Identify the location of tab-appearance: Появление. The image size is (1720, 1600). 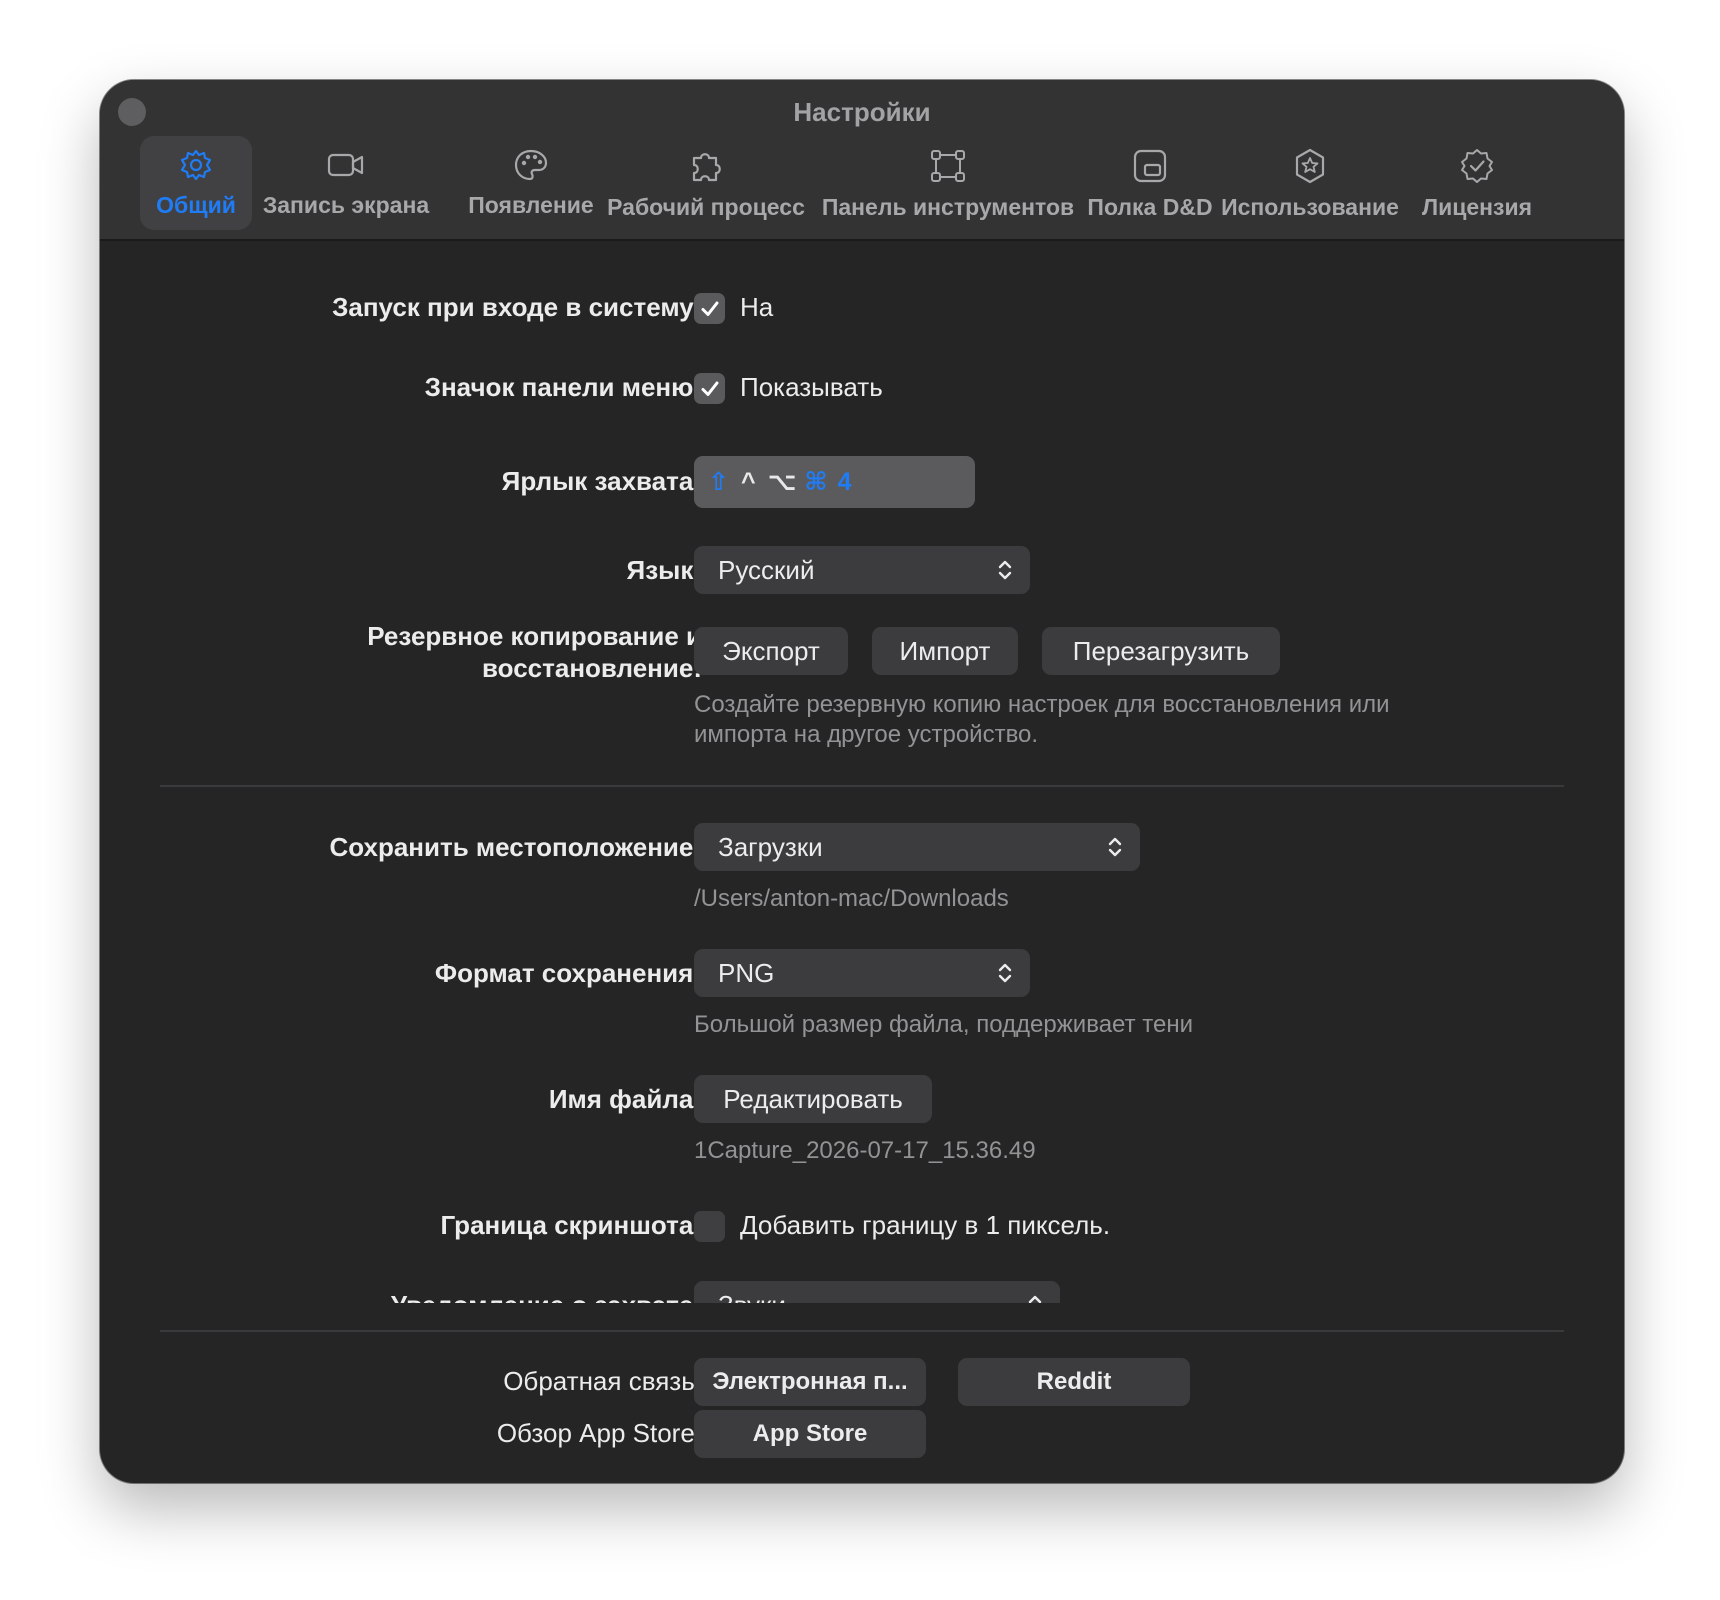
(531, 183).